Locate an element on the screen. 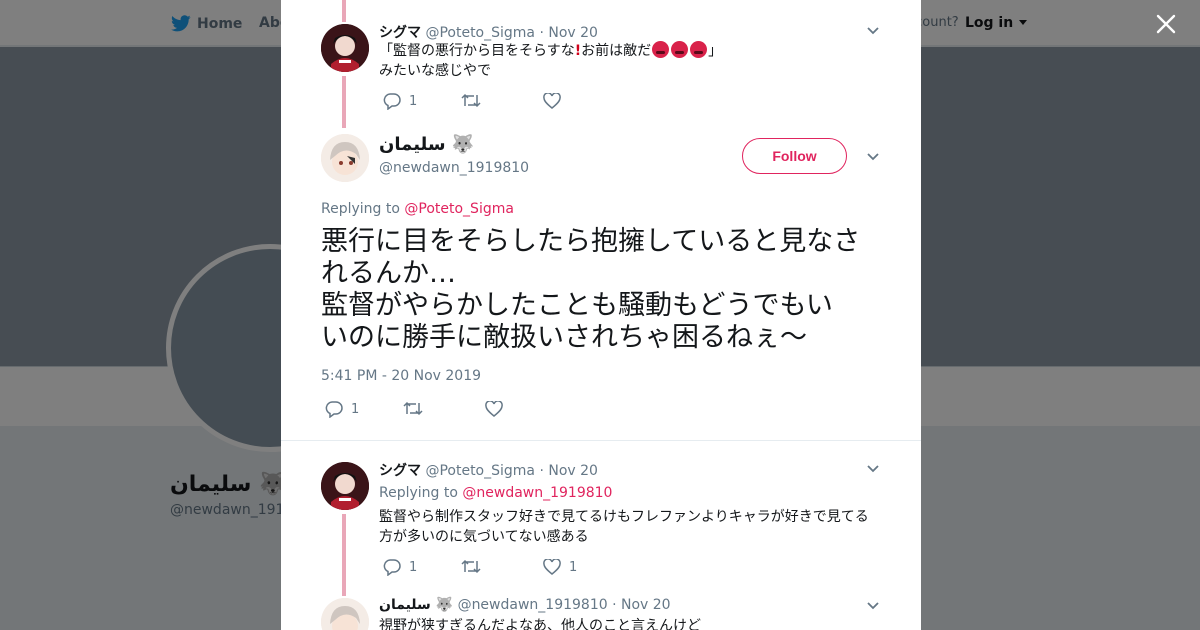 This screenshot has height=630, width=1200. close-icon is located at coordinates (1166, 24).